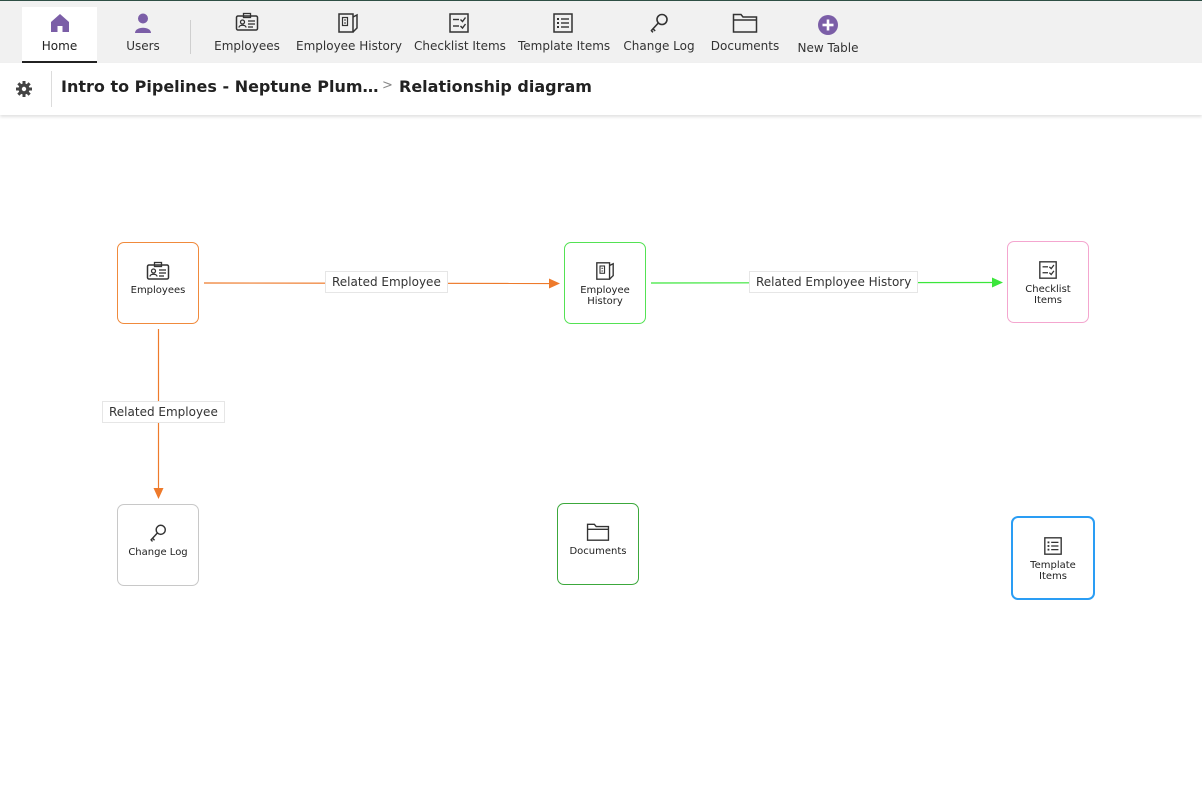  I want to click on node-template-items: Template Items, so click(1053, 558).